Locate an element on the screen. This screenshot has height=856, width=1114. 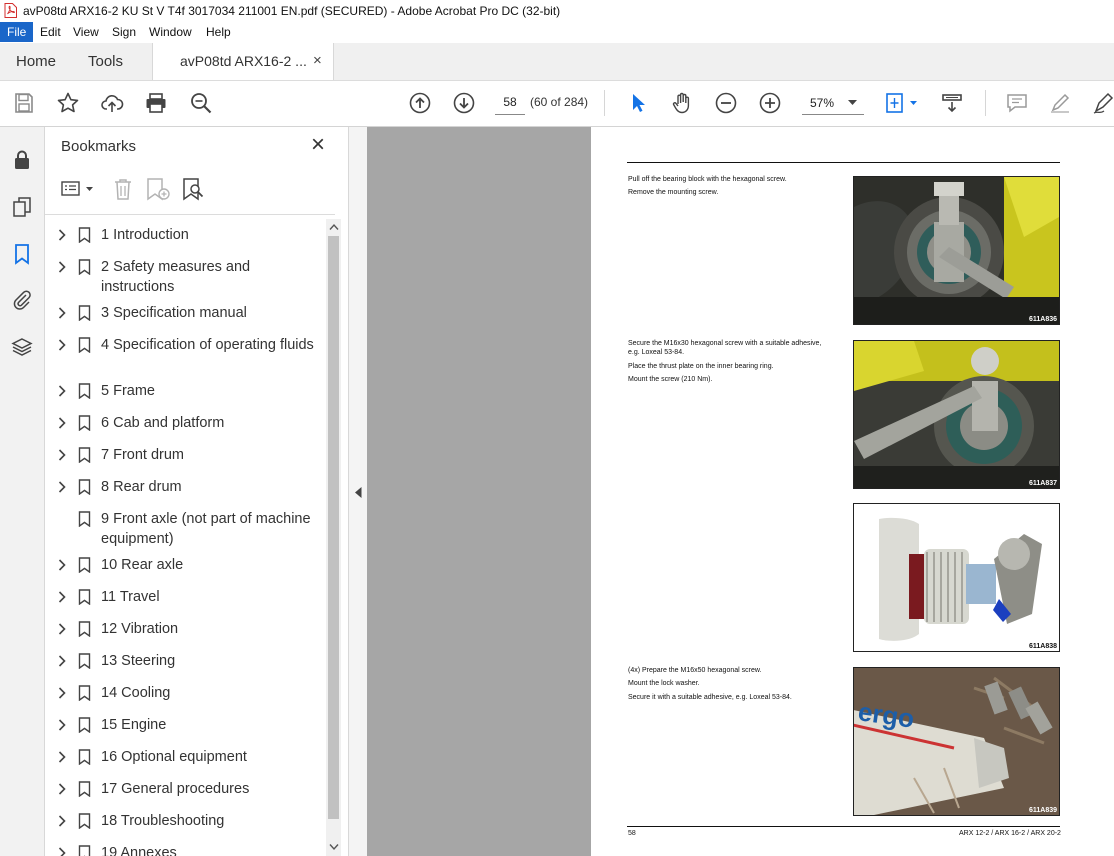
highlight-pen-icon is located at coordinates (1060, 103).